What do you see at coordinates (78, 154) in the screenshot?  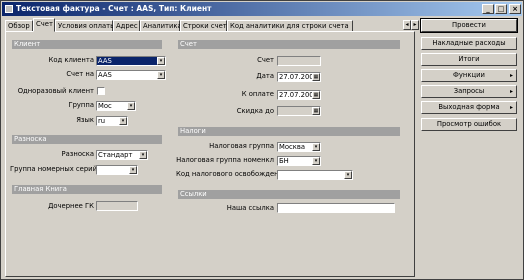 I see `posting-profile-label: Разноска` at bounding box center [78, 154].